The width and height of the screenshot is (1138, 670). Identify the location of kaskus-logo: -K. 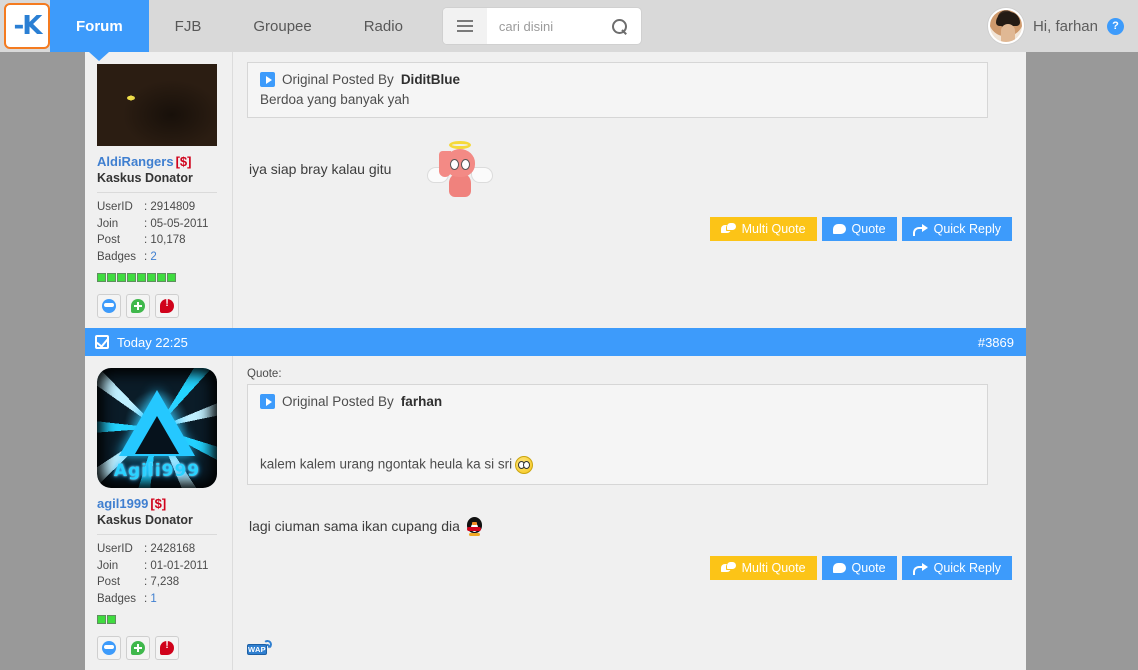
(27, 26).